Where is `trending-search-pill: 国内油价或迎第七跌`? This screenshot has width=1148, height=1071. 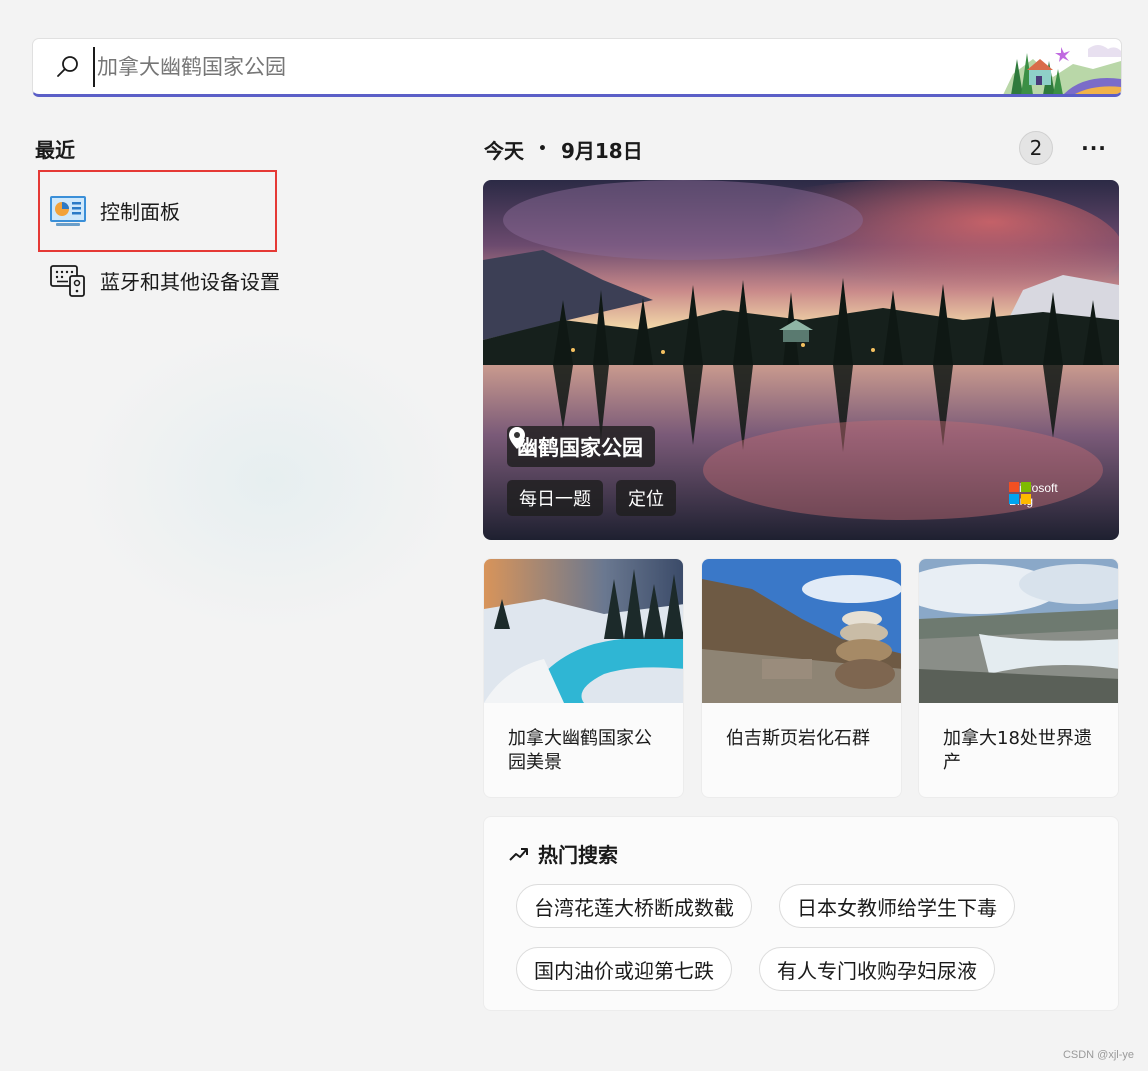 trending-search-pill: 国内油价或迎第七跌 is located at coordinates (624, 969).